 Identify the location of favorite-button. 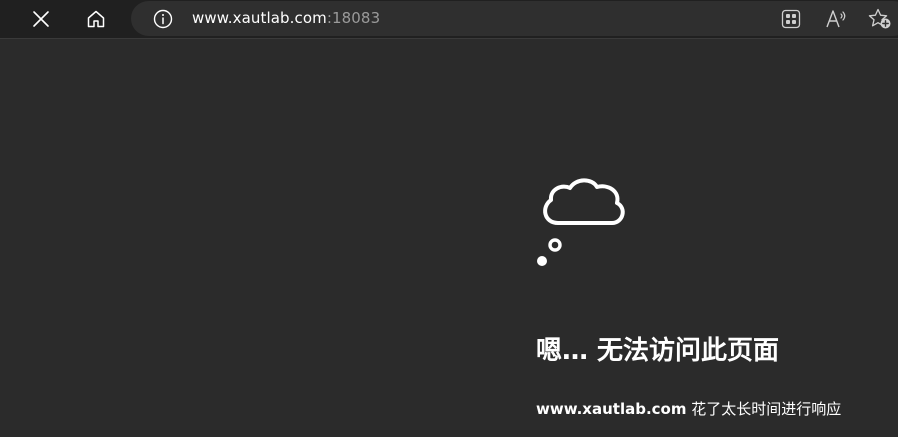
(880, 19).